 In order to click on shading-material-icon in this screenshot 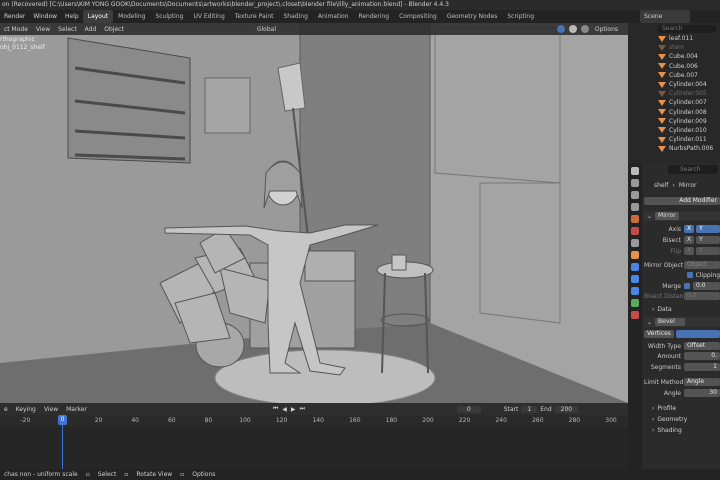, I will do `click(572, 29)`.